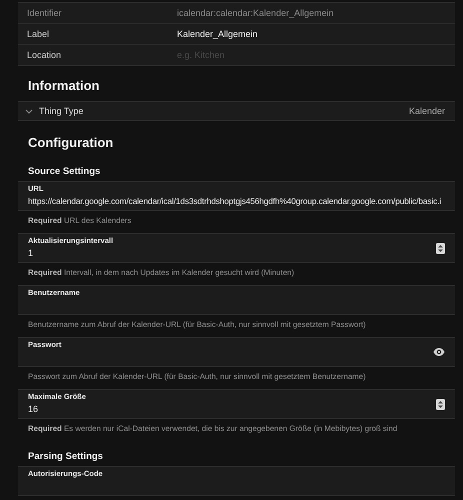  Describe the element at coordinates (439, 352) in the screenshot. I see `eye-icon` at that location.